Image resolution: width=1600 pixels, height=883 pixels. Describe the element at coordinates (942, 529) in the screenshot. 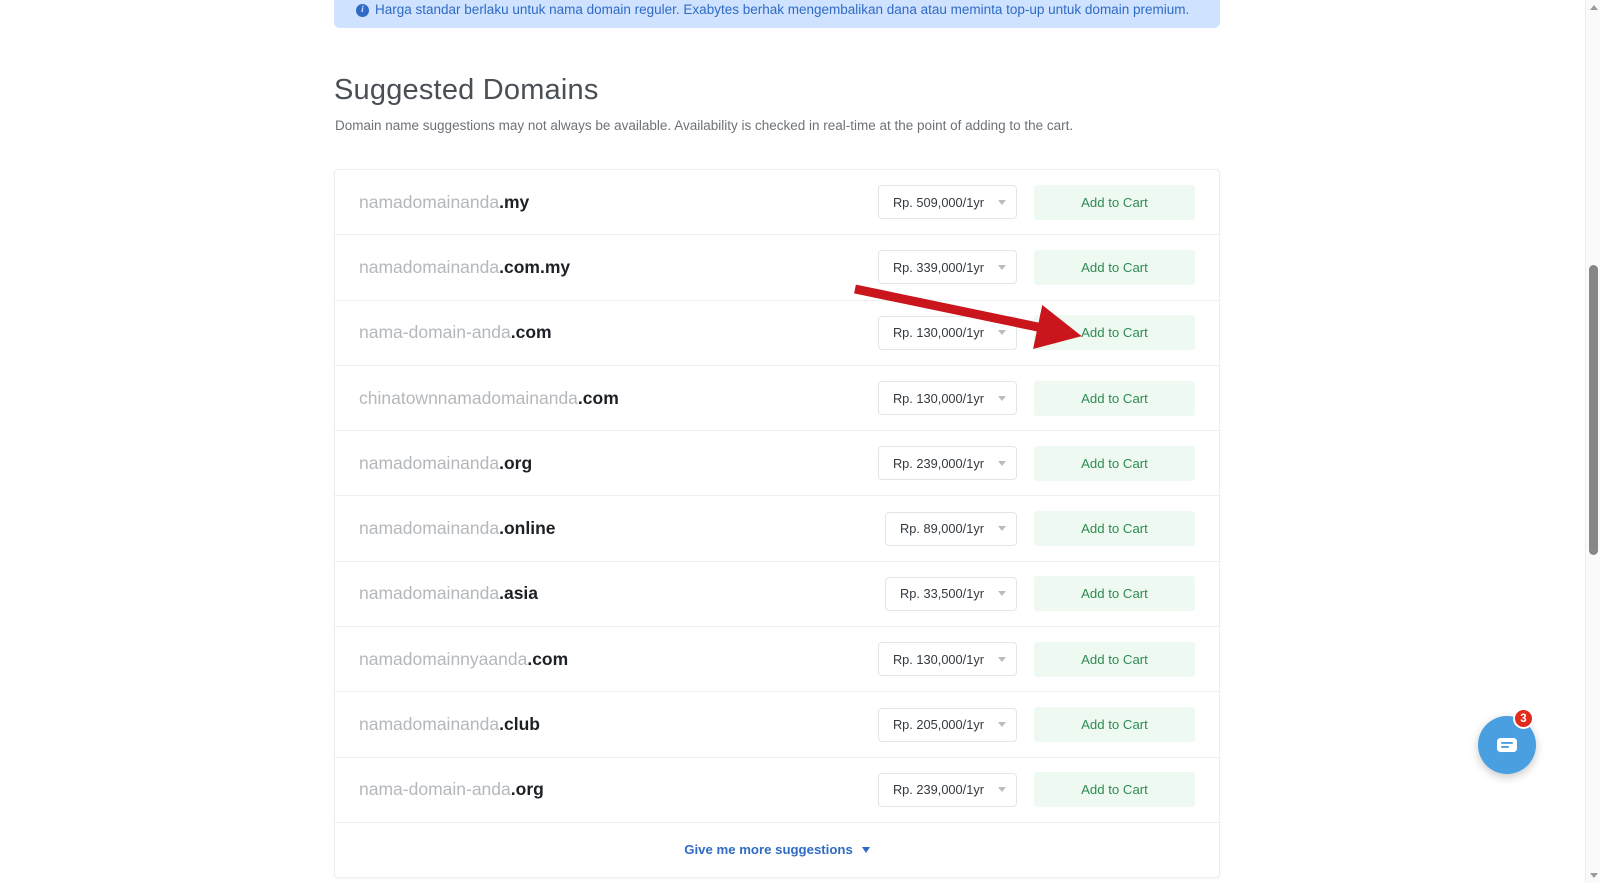

I see `price-label: Rp. 89,000/1yr` at that location.